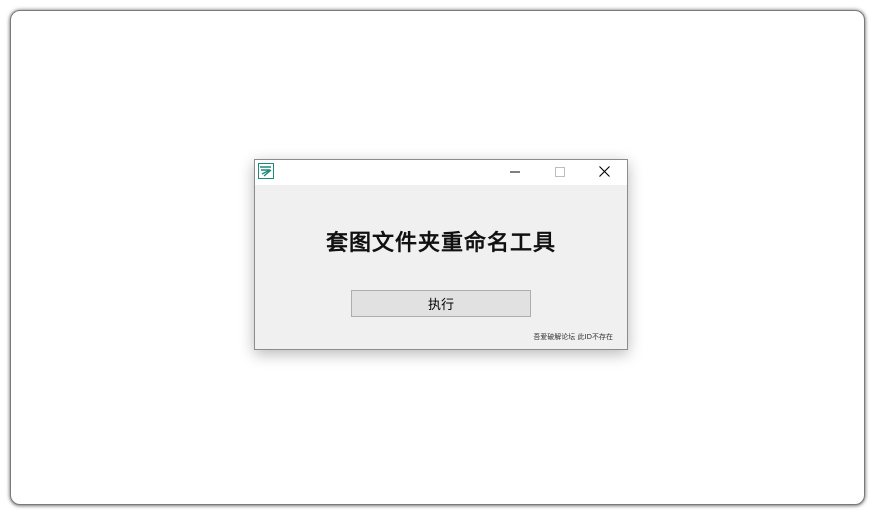  Describe the element at coordinates (441, 172) in the screenshot. I see `window-titlebar` at that location.